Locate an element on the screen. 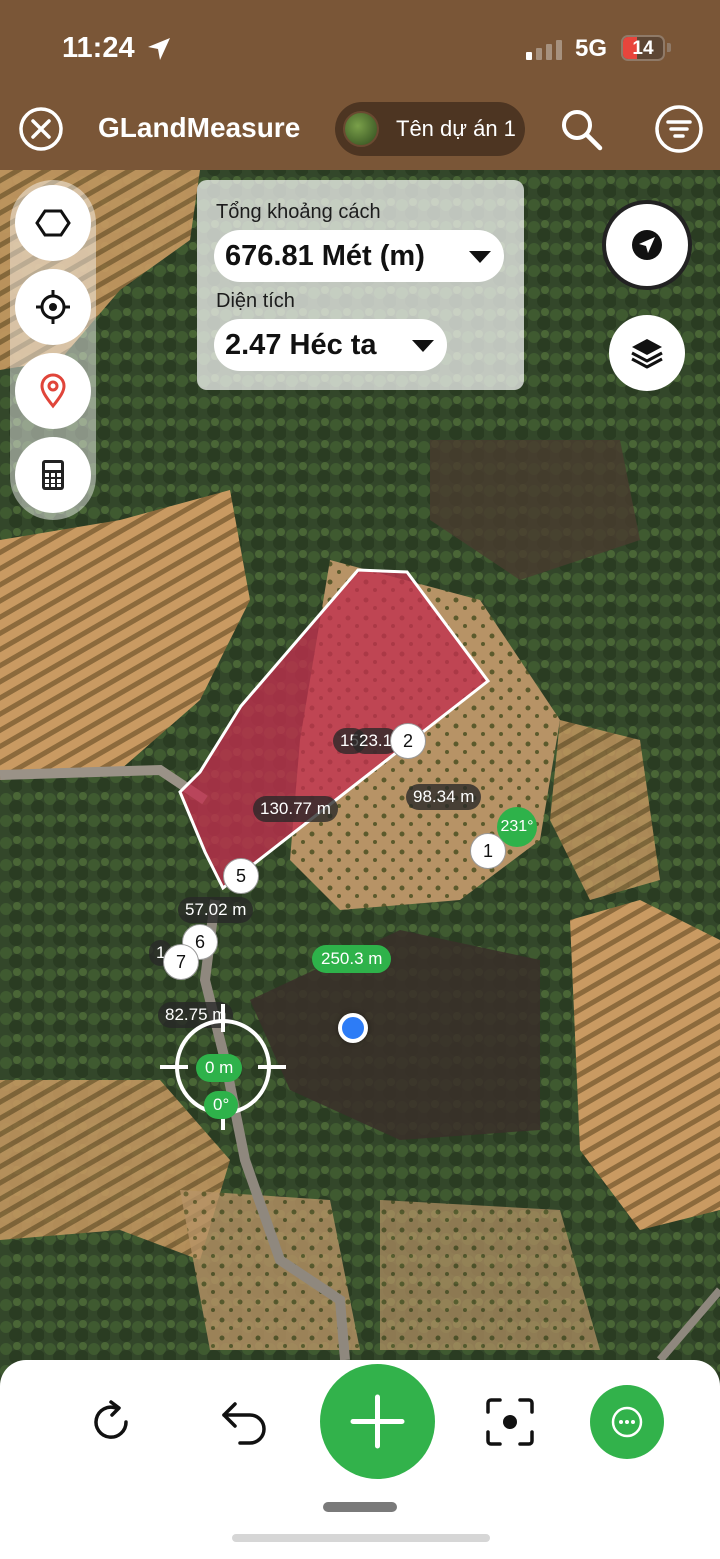  menu-icon is located at coordinates (679, 129).